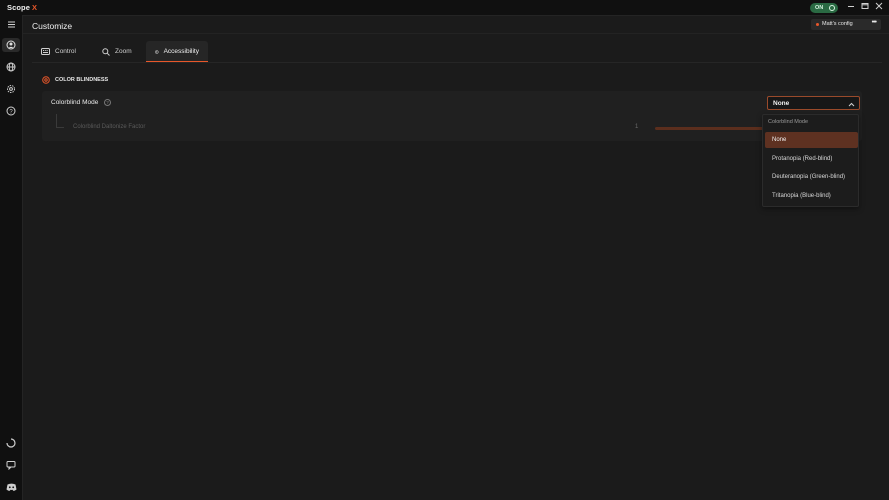  I want to click on power-toggle: ON, so click(824, 8).